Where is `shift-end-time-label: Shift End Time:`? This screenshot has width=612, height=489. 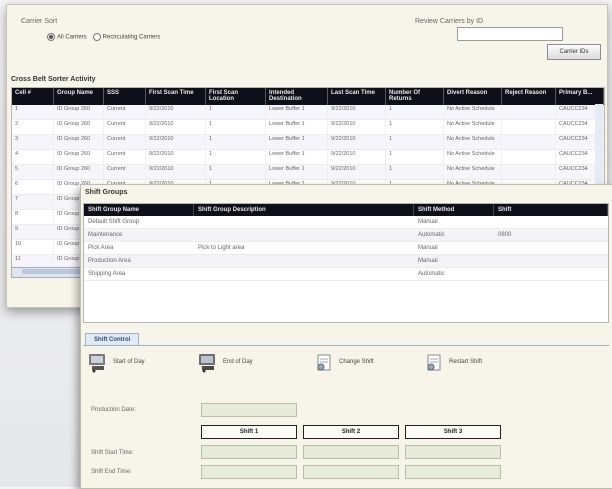 shift-end-time-label: Shift End Time: is located at coordinates (111, 472).